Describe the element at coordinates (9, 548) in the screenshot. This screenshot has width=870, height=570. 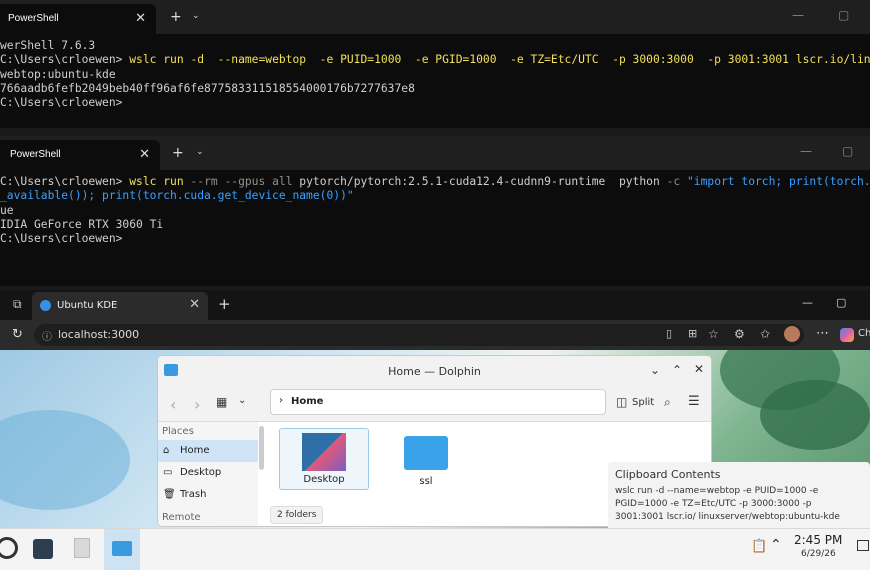
I see `app-launcher-icon` at that location.